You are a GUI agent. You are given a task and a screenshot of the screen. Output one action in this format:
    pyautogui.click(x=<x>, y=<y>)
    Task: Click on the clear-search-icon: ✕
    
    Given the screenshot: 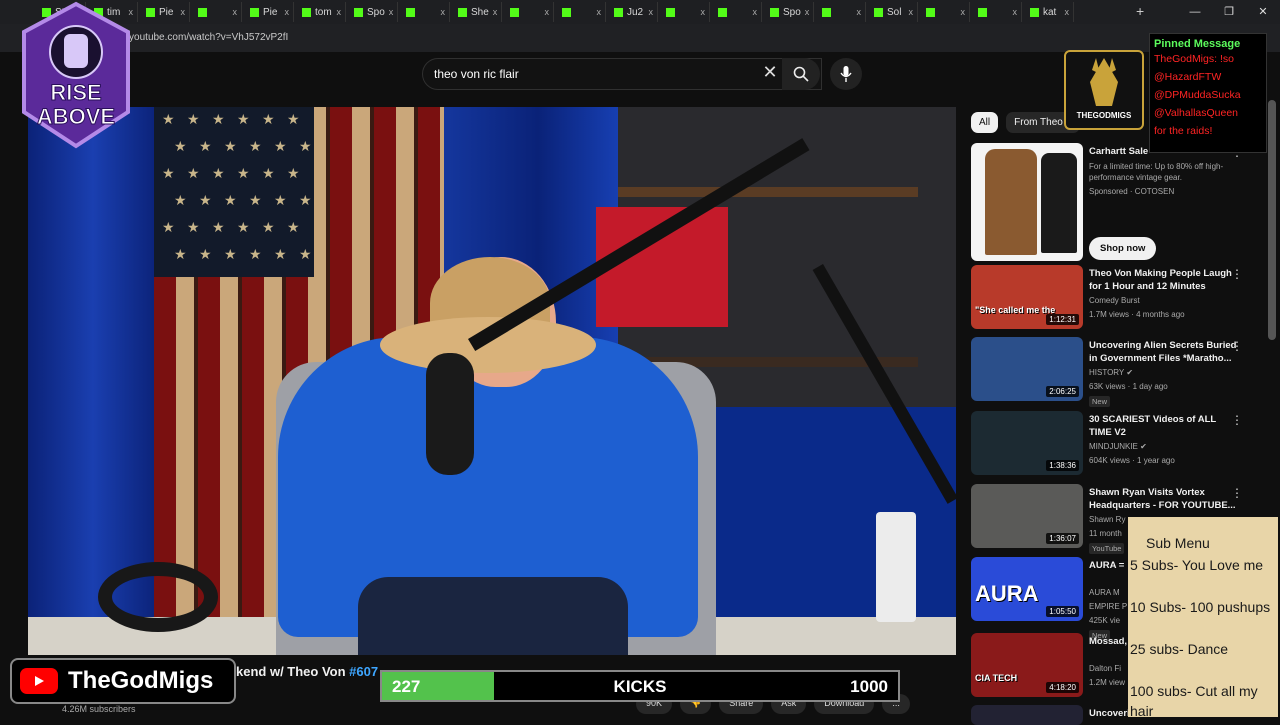 What is the action you would take?
    pyautogui.click(x=770, y=72)
    